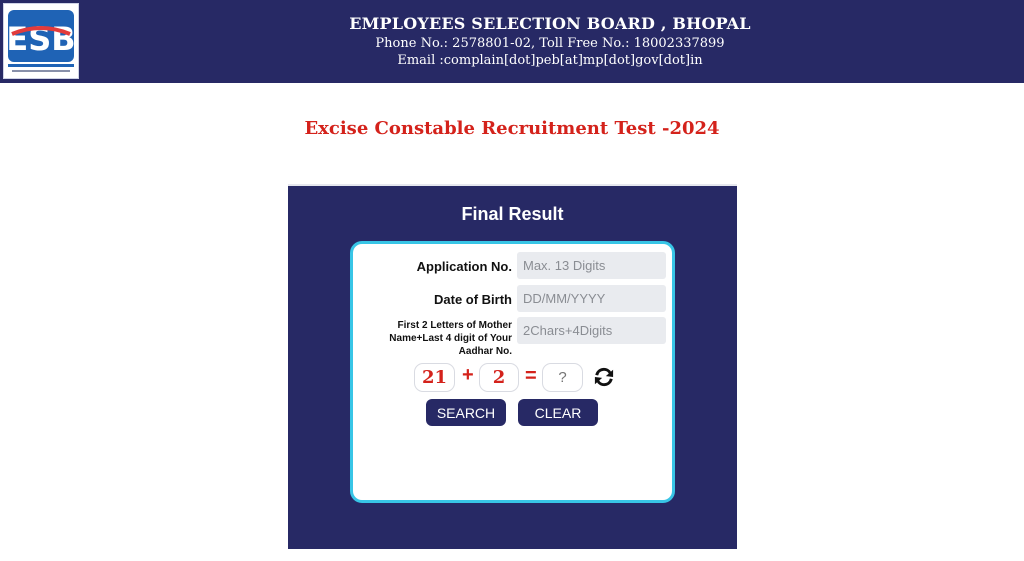 Image resolution: width=1024 pixels, height=561 pixels. What do you see at coordinates (468, 375) in the screenshot?
I see `captcha-plus: +` at bounding box center [468, 375].